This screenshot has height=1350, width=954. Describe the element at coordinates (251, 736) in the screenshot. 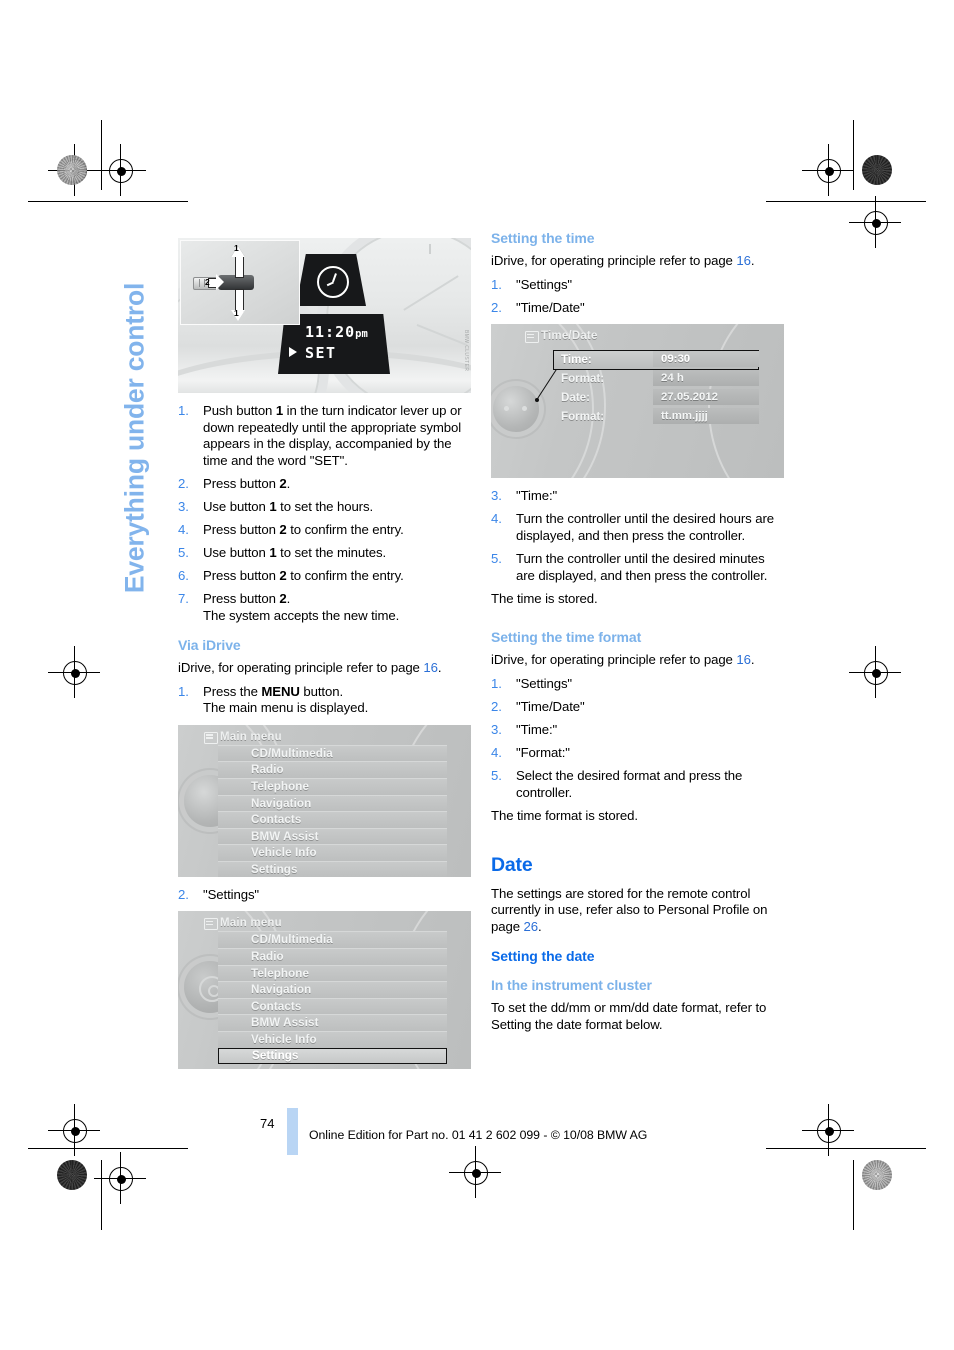

I see `main-menu-title: Main menu` at that location.